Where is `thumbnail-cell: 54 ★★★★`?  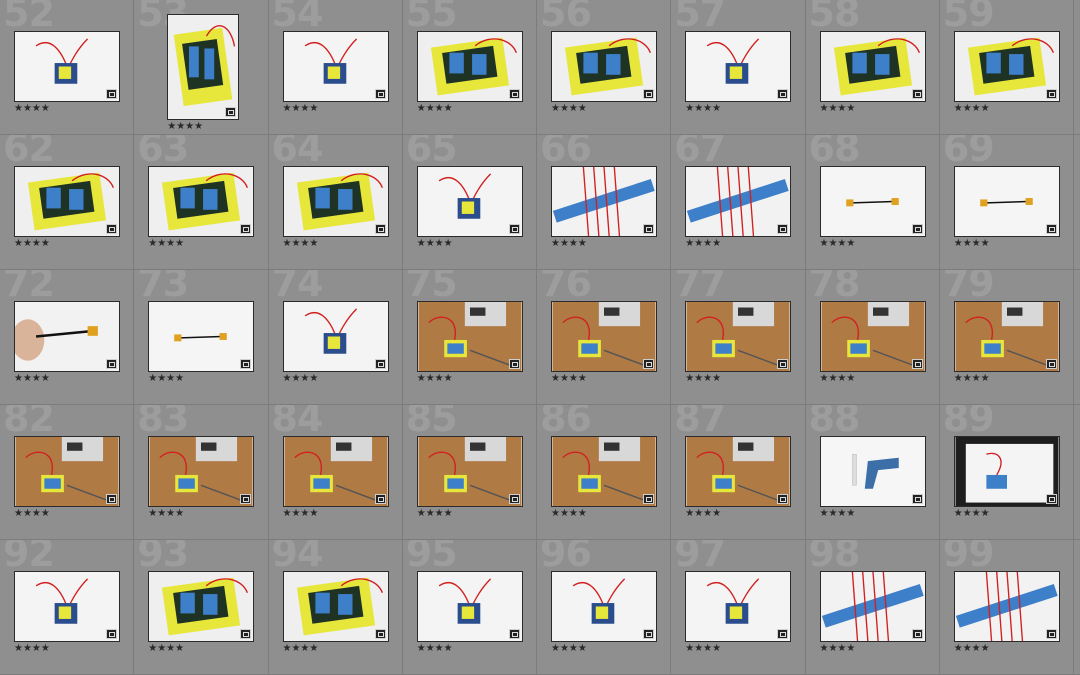
thumbnail-cell: 54 ★★★★ is located at coordinates (335, 67).